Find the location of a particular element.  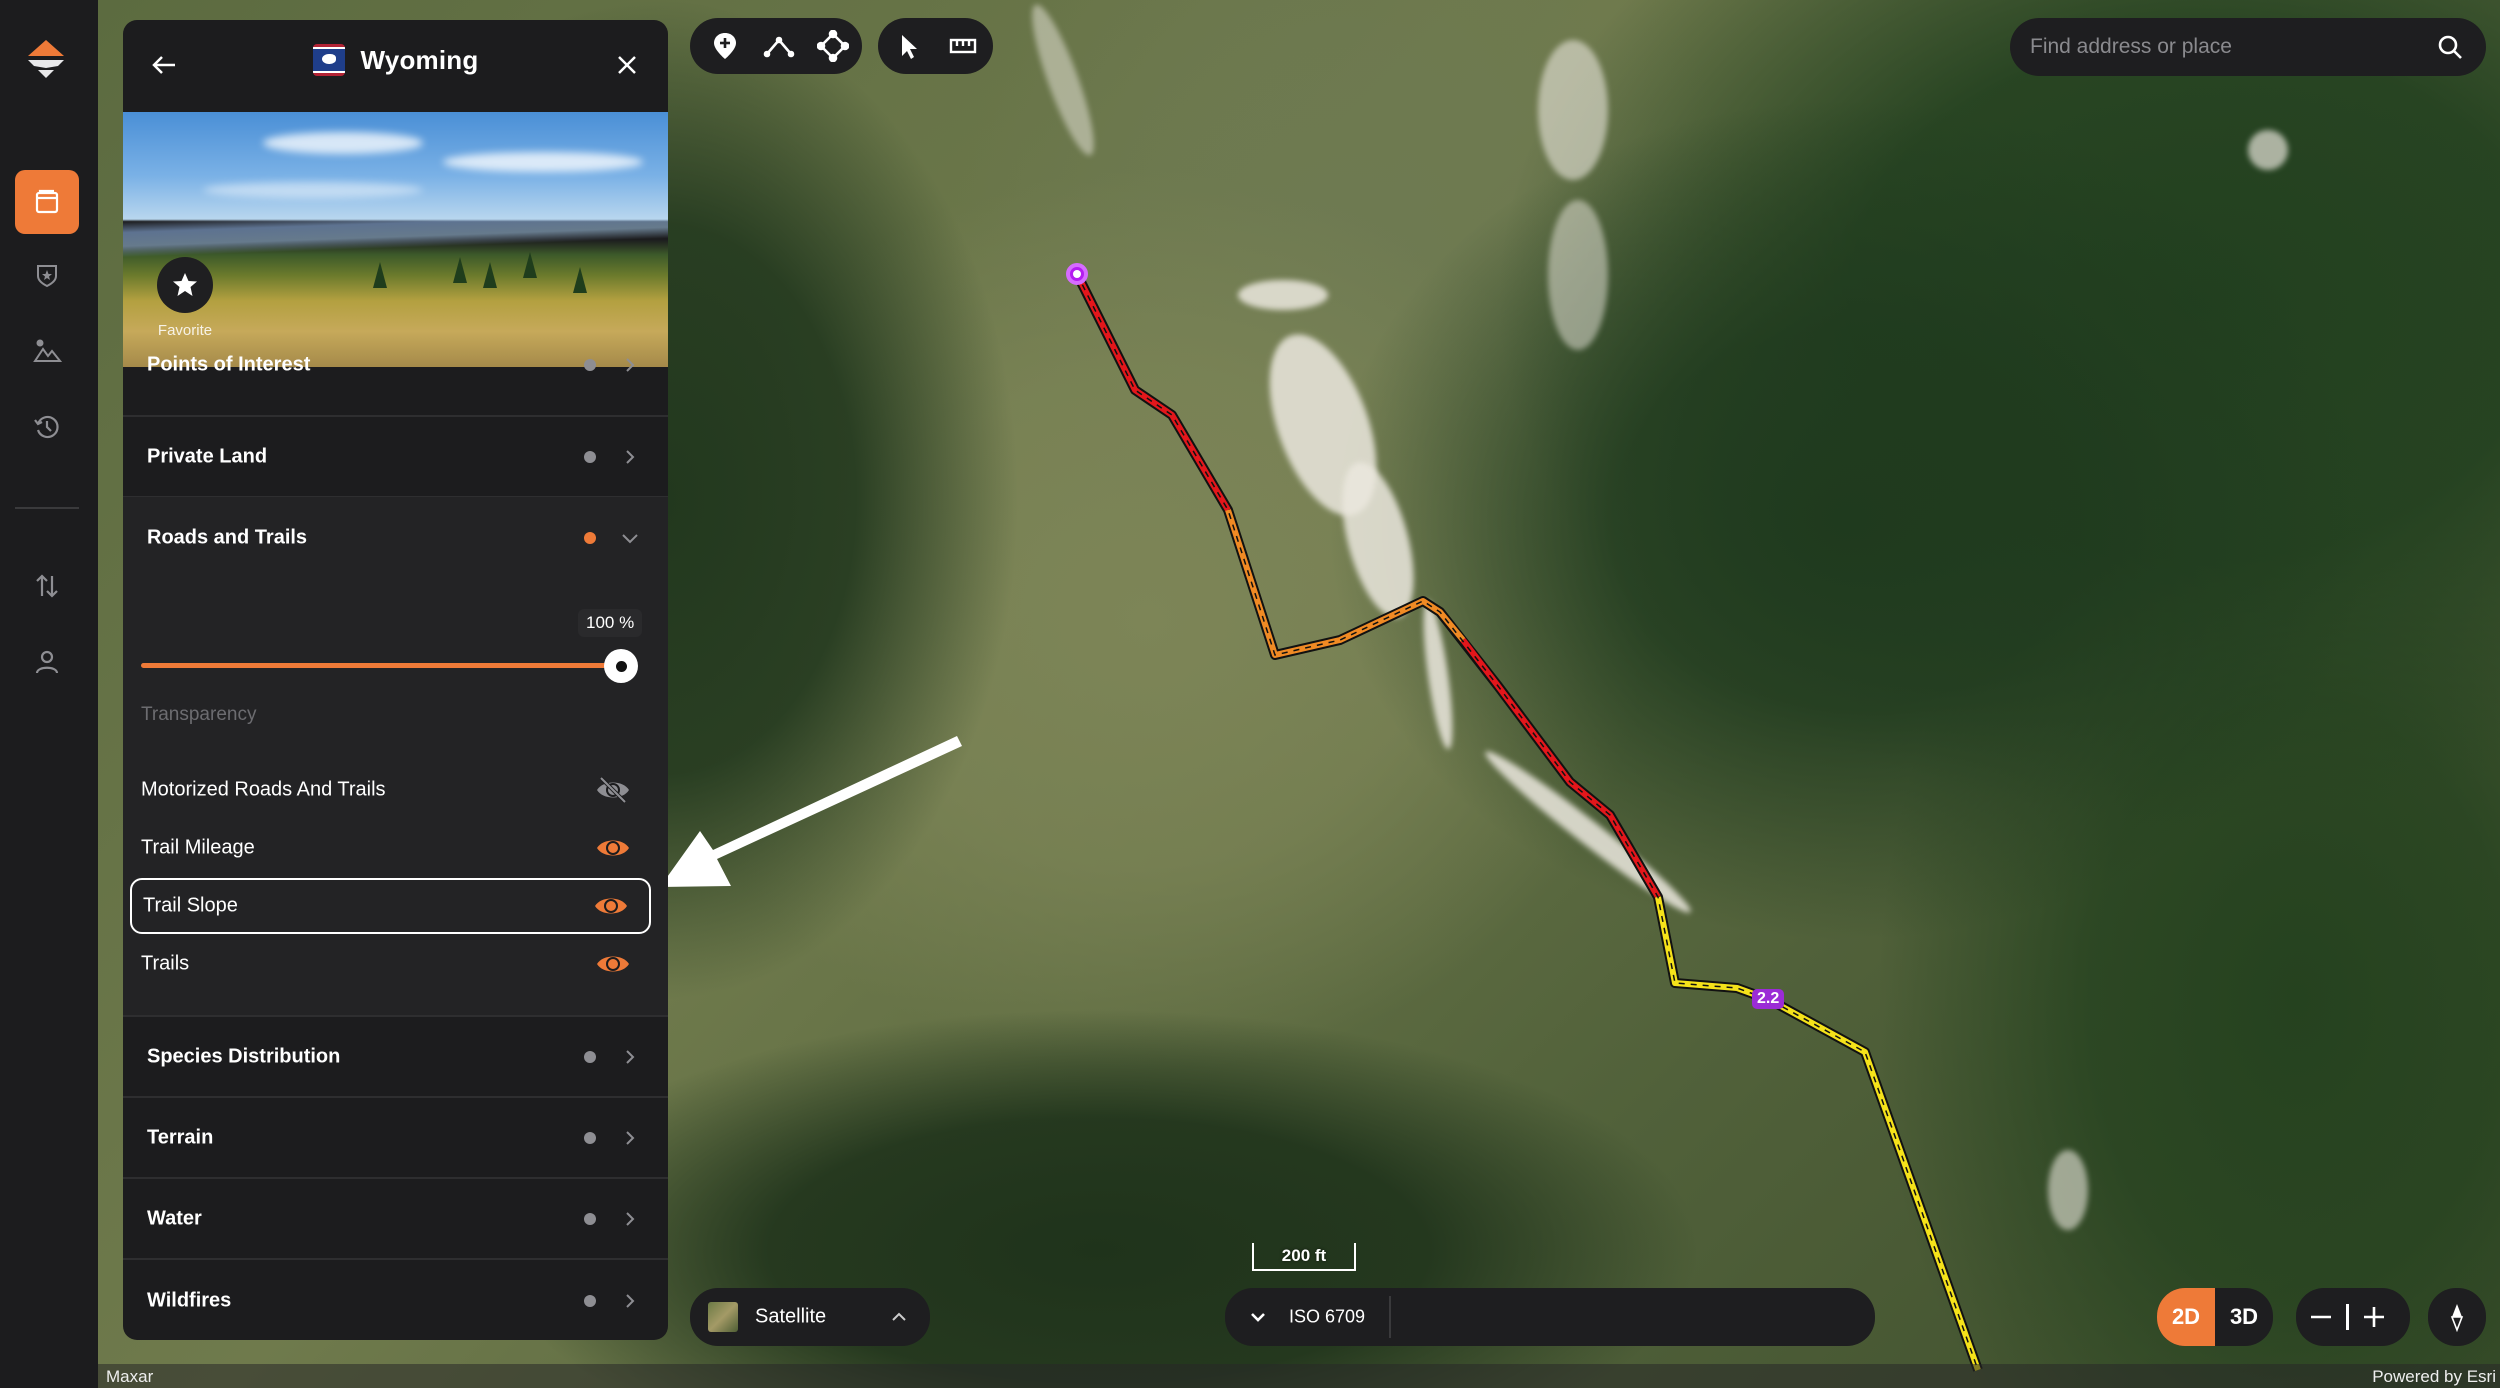

attribution-esri: Powered by Esri is located at coordinates (2434, 1377).